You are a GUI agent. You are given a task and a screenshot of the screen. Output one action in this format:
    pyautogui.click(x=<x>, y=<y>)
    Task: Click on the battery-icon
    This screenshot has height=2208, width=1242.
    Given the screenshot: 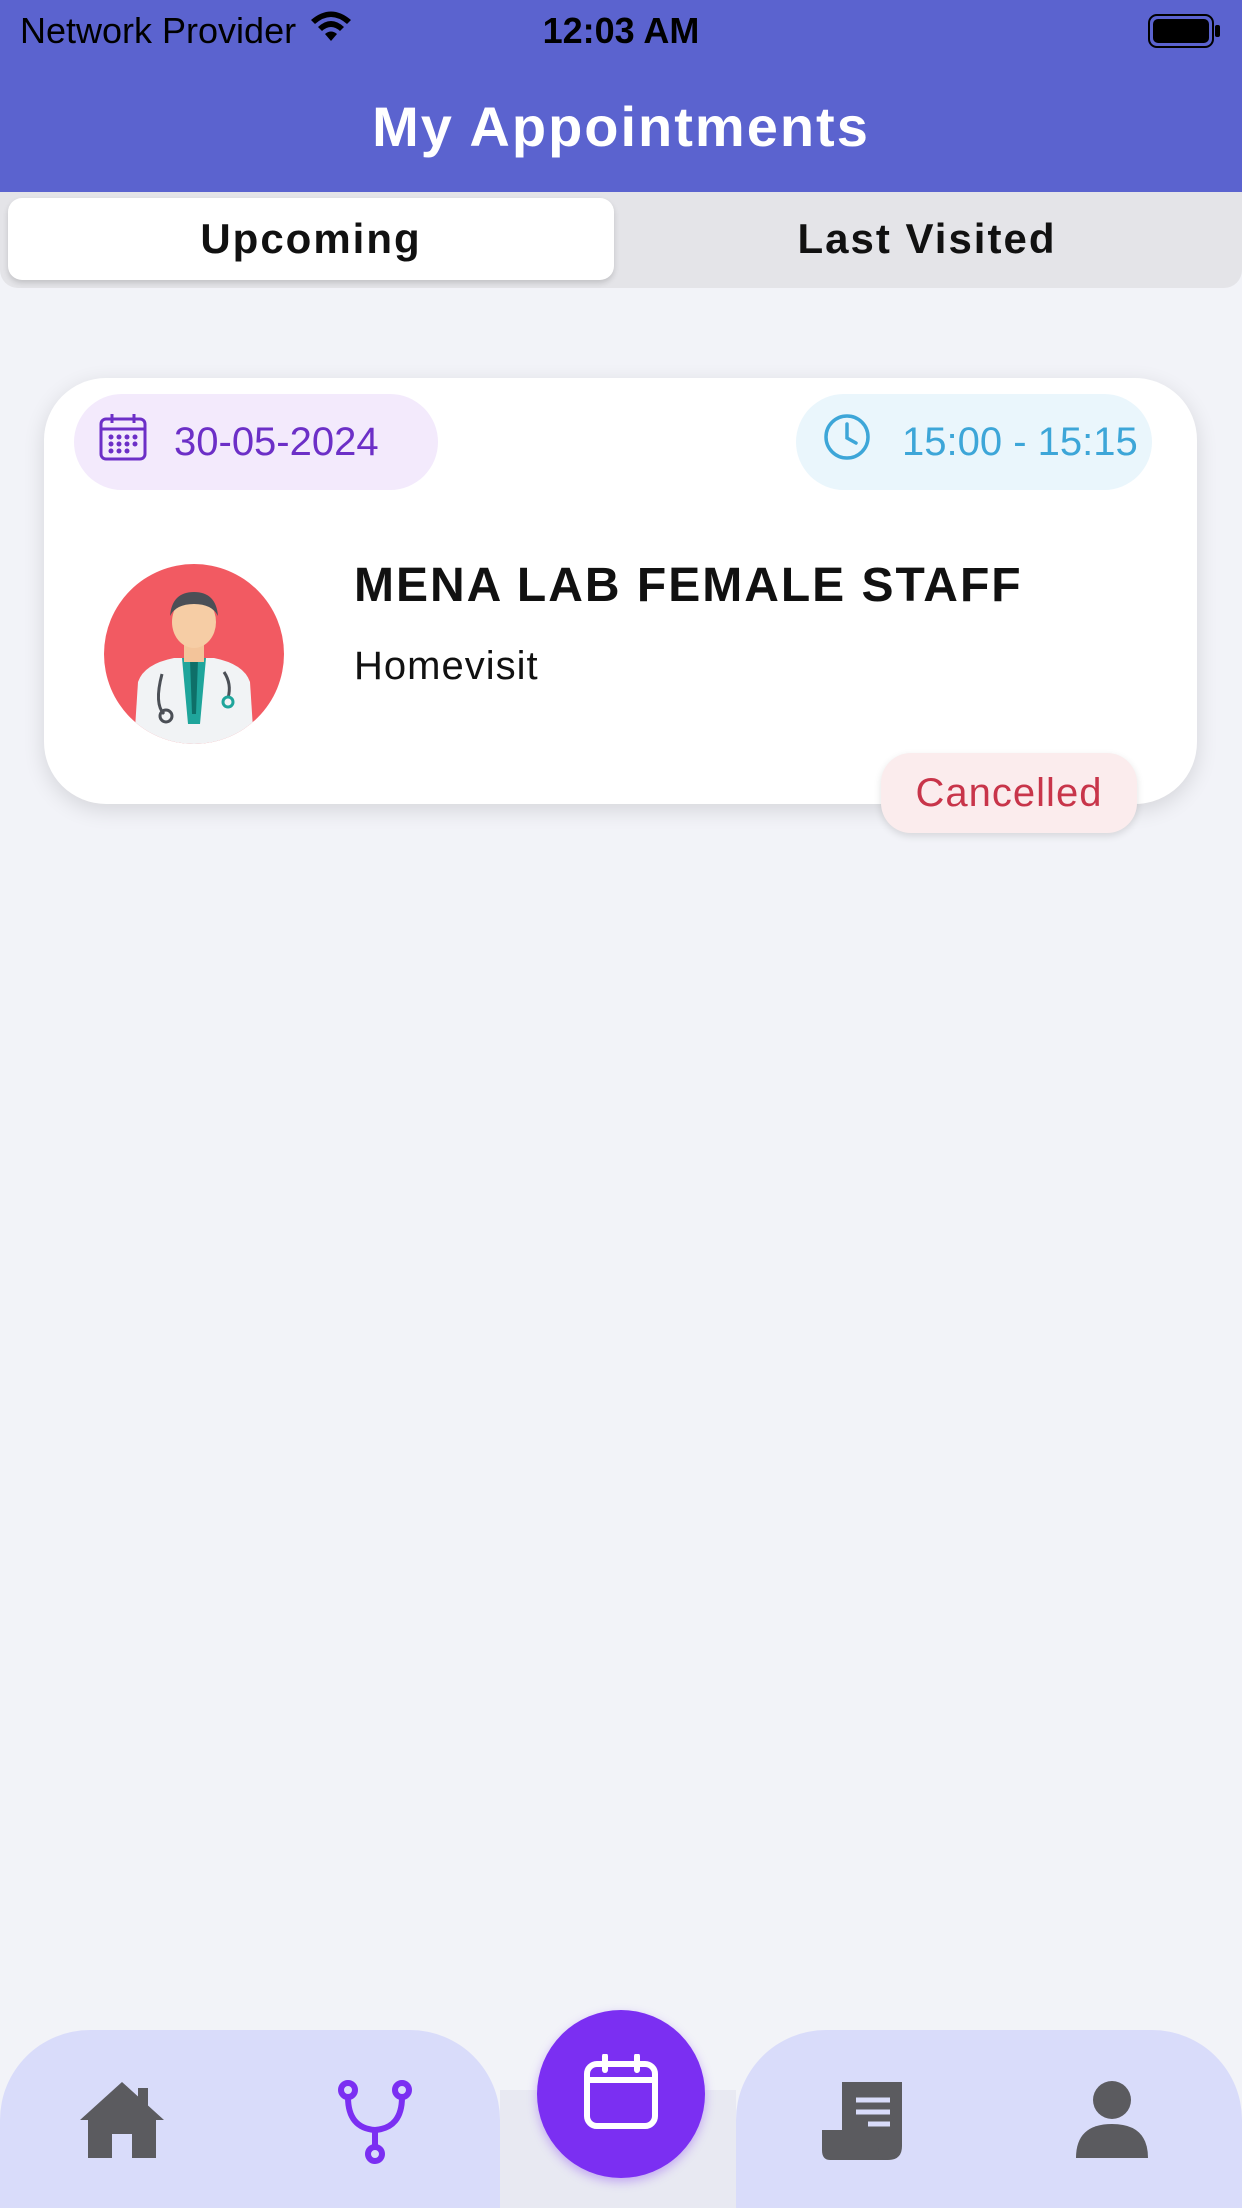 What is the action you would take?
    pyautogui.click(x=1185, y=35)
    